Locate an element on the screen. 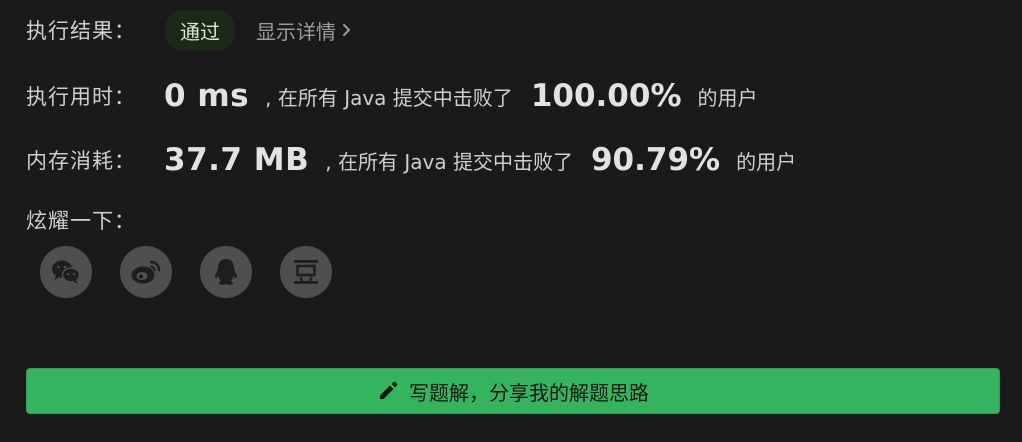 Image resolution: width=1022 pixels, height=442 pixels. runtime-suffix: 的用户 is located at coordinates (727, 97).